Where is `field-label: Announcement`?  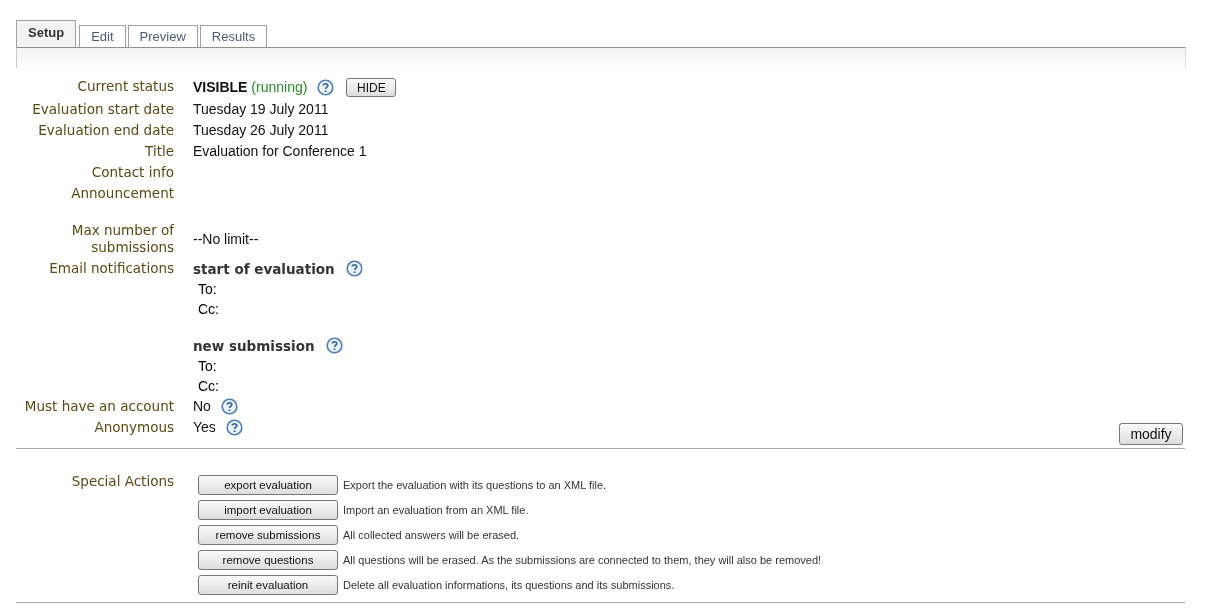 field-label: Announcement is located at coordinates (122, 193).